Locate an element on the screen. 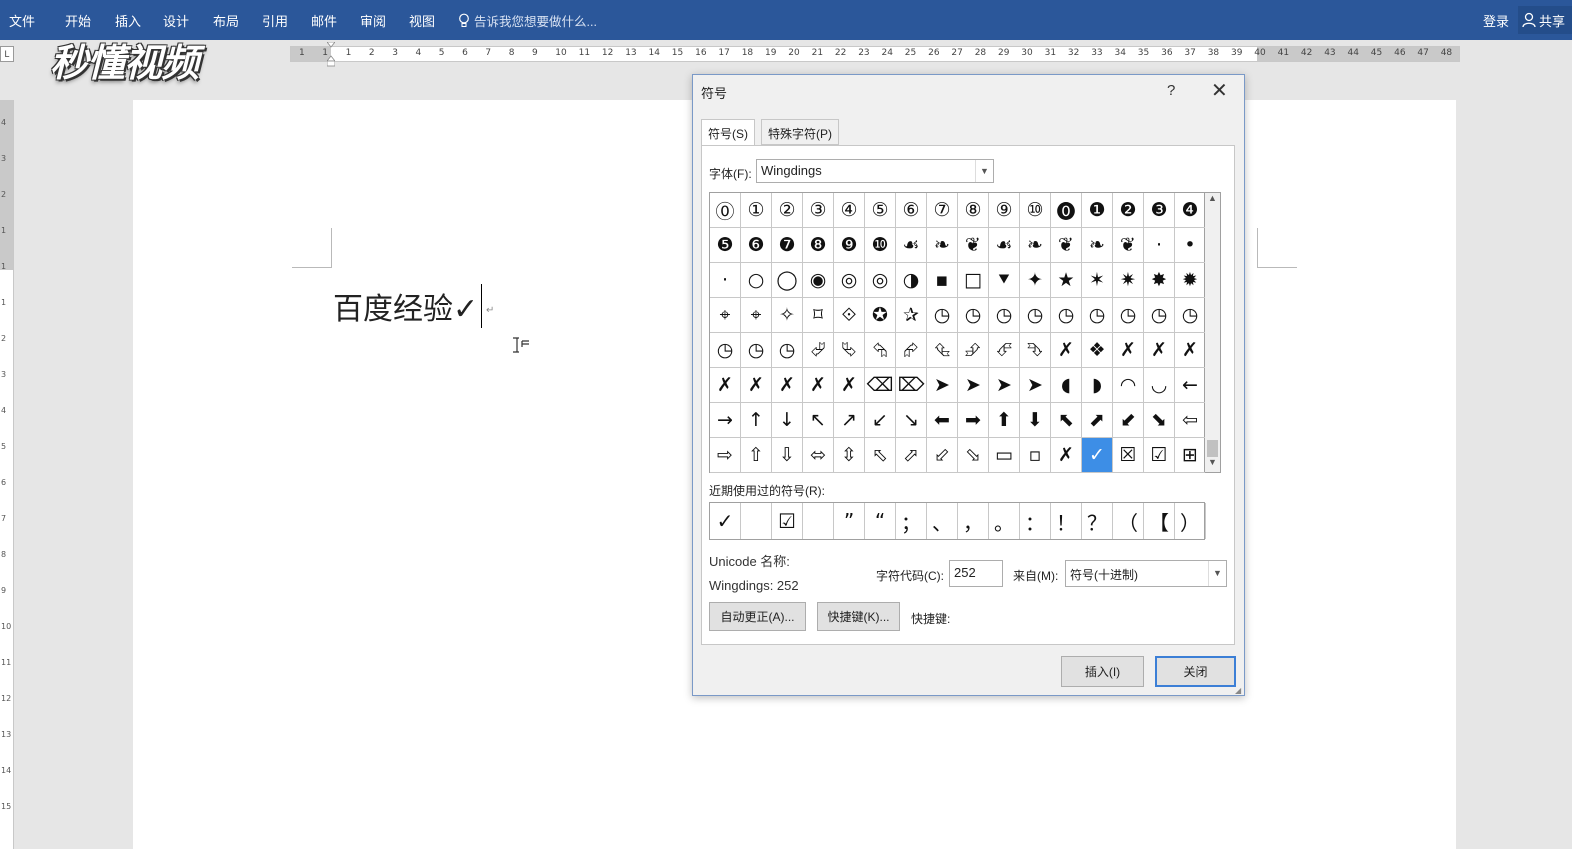 The width and height of the screenshot is (1572, 849). recent-symbol-cell: ， is located at coordinates (973, 521).